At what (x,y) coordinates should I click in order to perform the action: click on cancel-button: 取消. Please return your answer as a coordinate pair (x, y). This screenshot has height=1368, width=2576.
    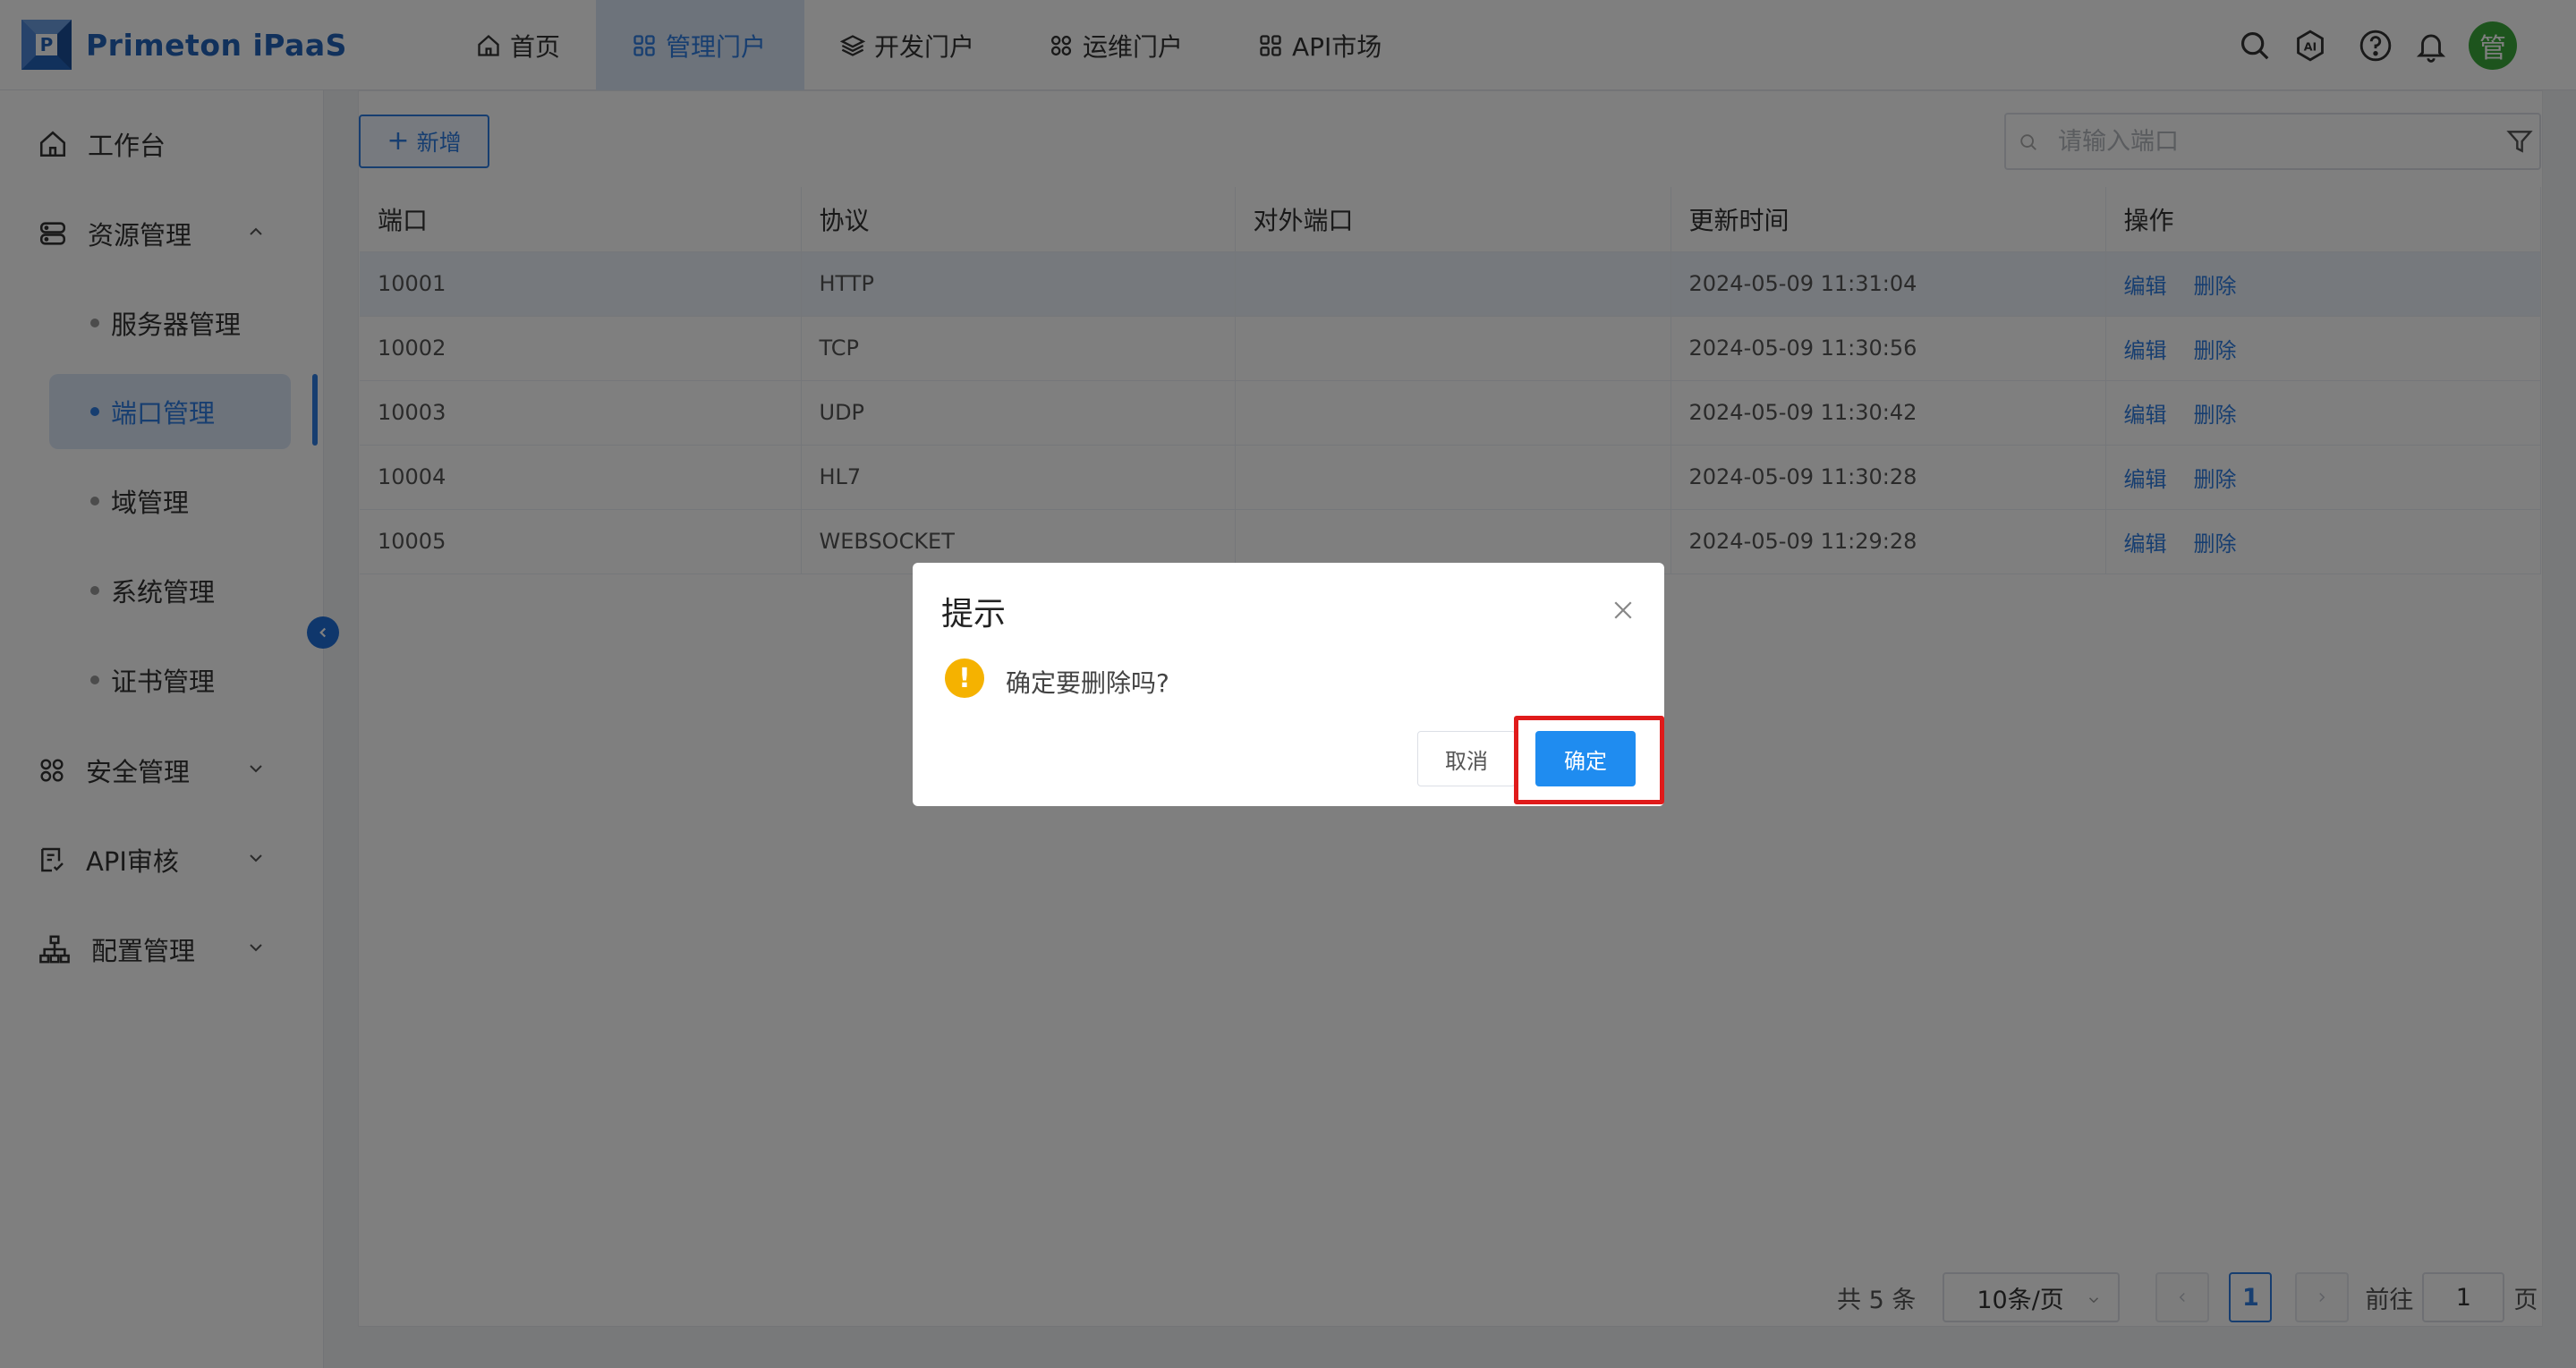
    Looking at the image, I should click on (1466, 758).